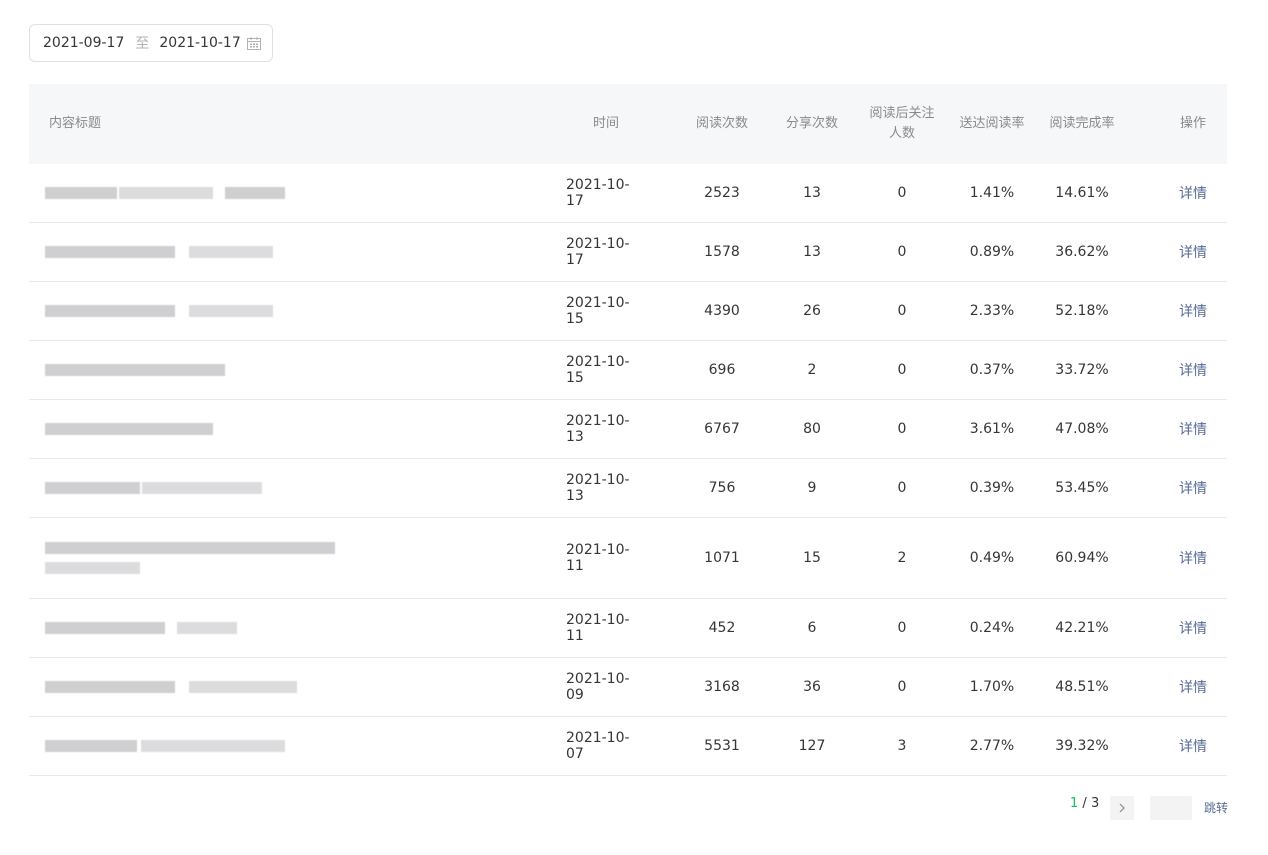 The width and height of the screenshot is (1268, 855). Describe the element at coordinates (722, 746) in the screenshot. I see `cell-reads: 5531` at that location.